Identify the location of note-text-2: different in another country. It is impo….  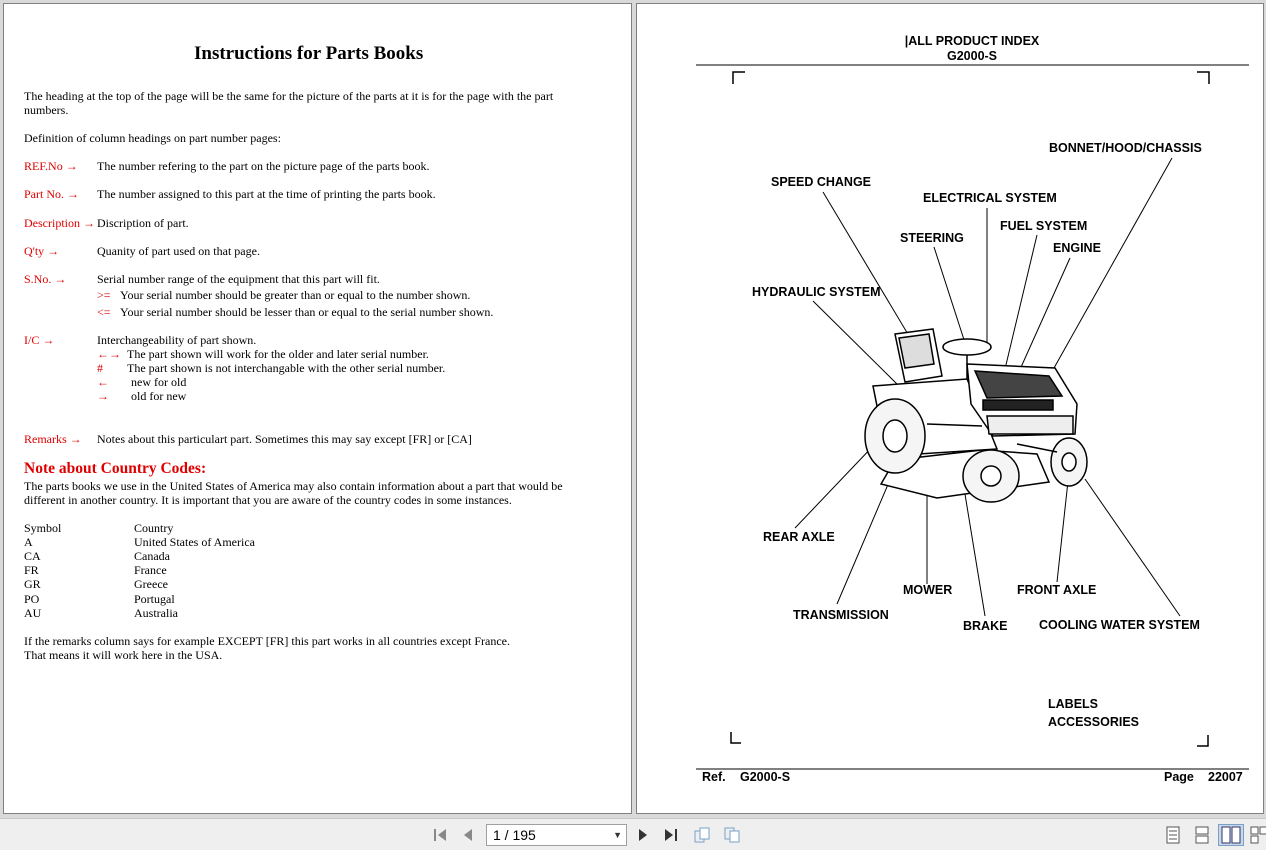
(268, 500).